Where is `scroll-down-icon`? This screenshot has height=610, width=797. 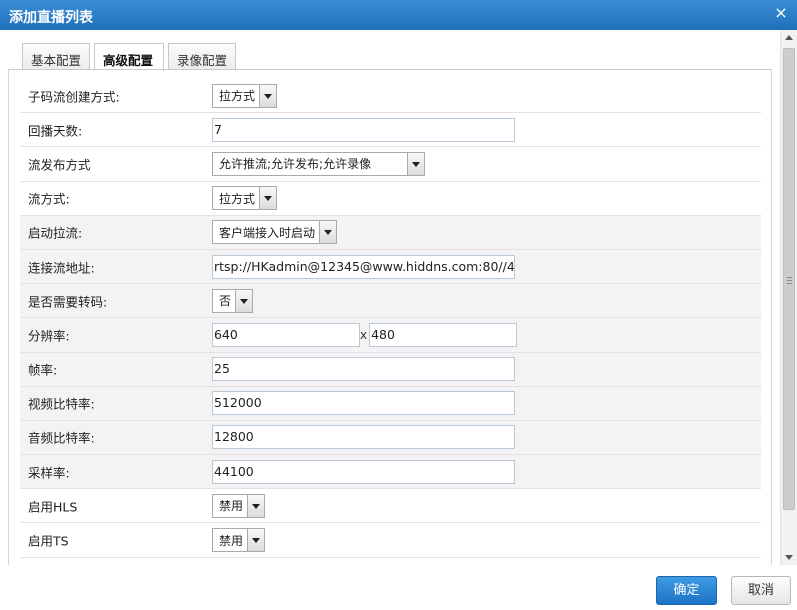
scroll-down-icon is located at coordinates (789, 557).